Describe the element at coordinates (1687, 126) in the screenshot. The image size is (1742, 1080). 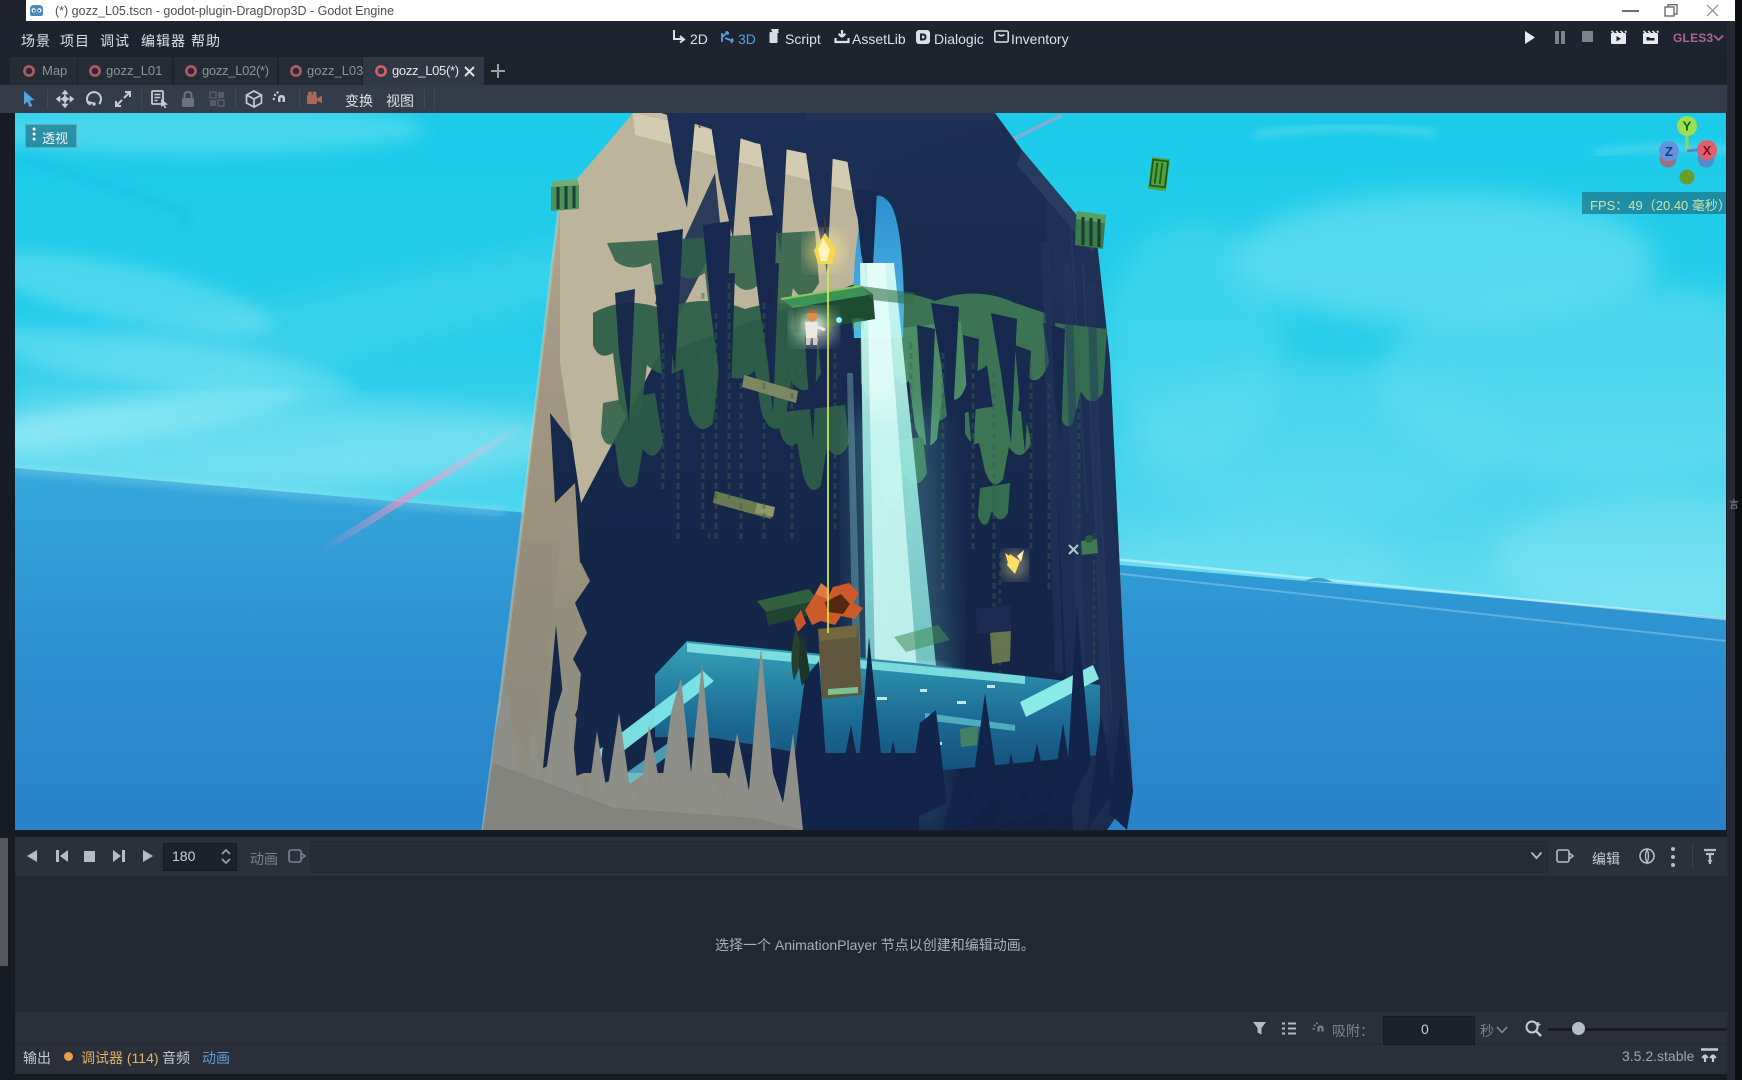
I see `svg-text: Y` at that location.